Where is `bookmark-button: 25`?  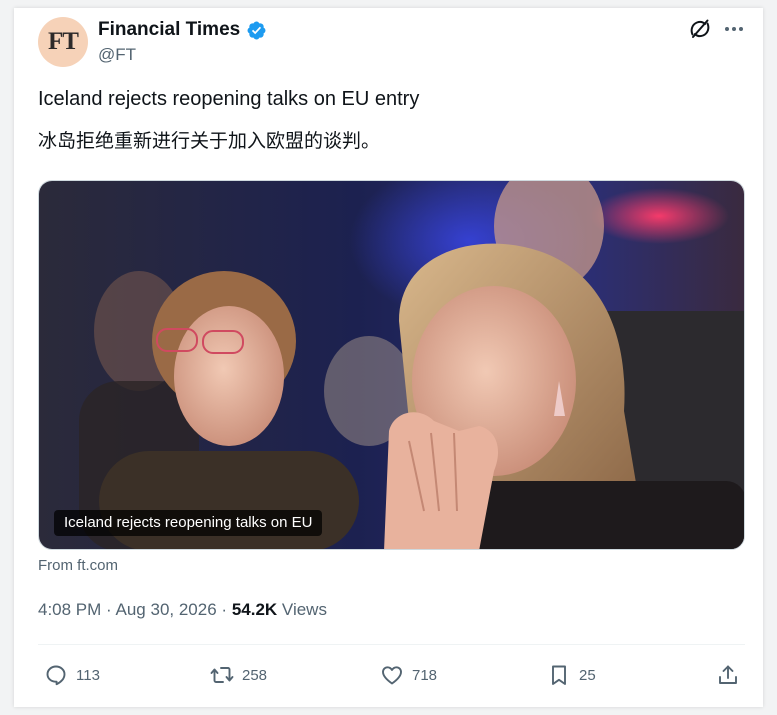 bookmark-button: 25 is located at coordinates (571, 675).